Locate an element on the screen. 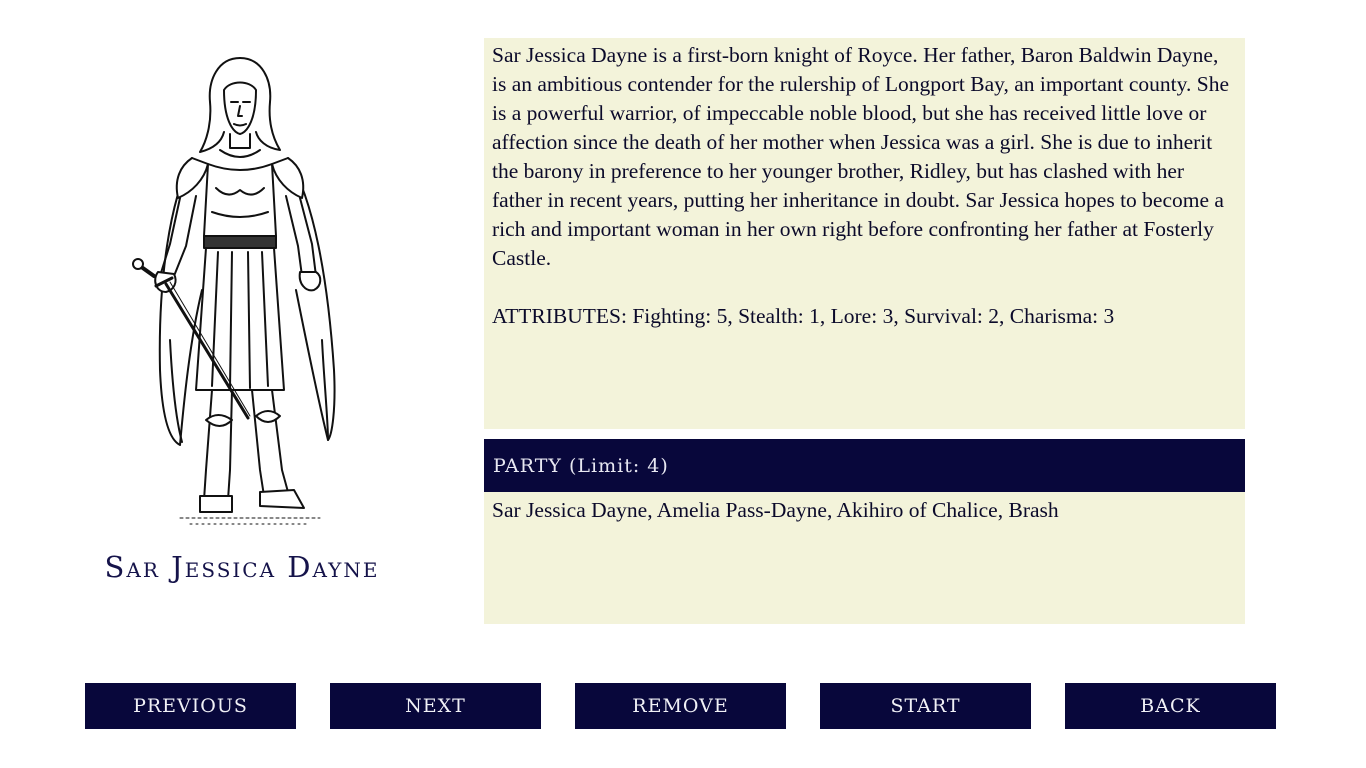 This screenshot has height=768, width=1366. start-button: Start is located at coordinates (925, 706).